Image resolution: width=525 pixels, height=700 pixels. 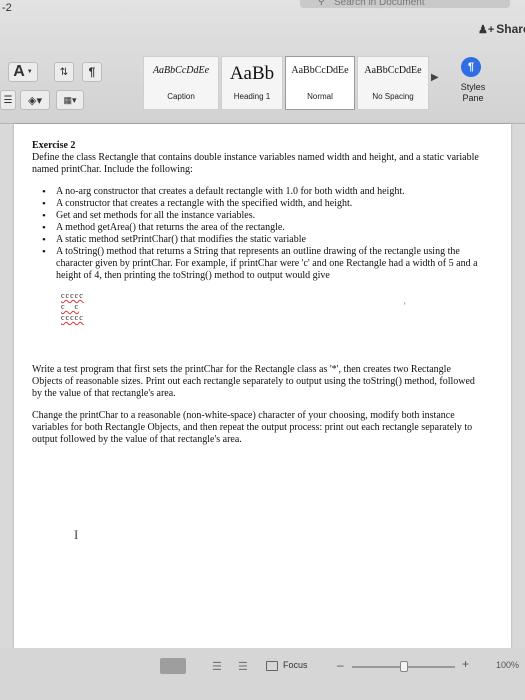 What do you see at coordinates (54, 145) in the screenshot?
I see `exercise-heading: Exercise 2` at bounding box center [54, 145].